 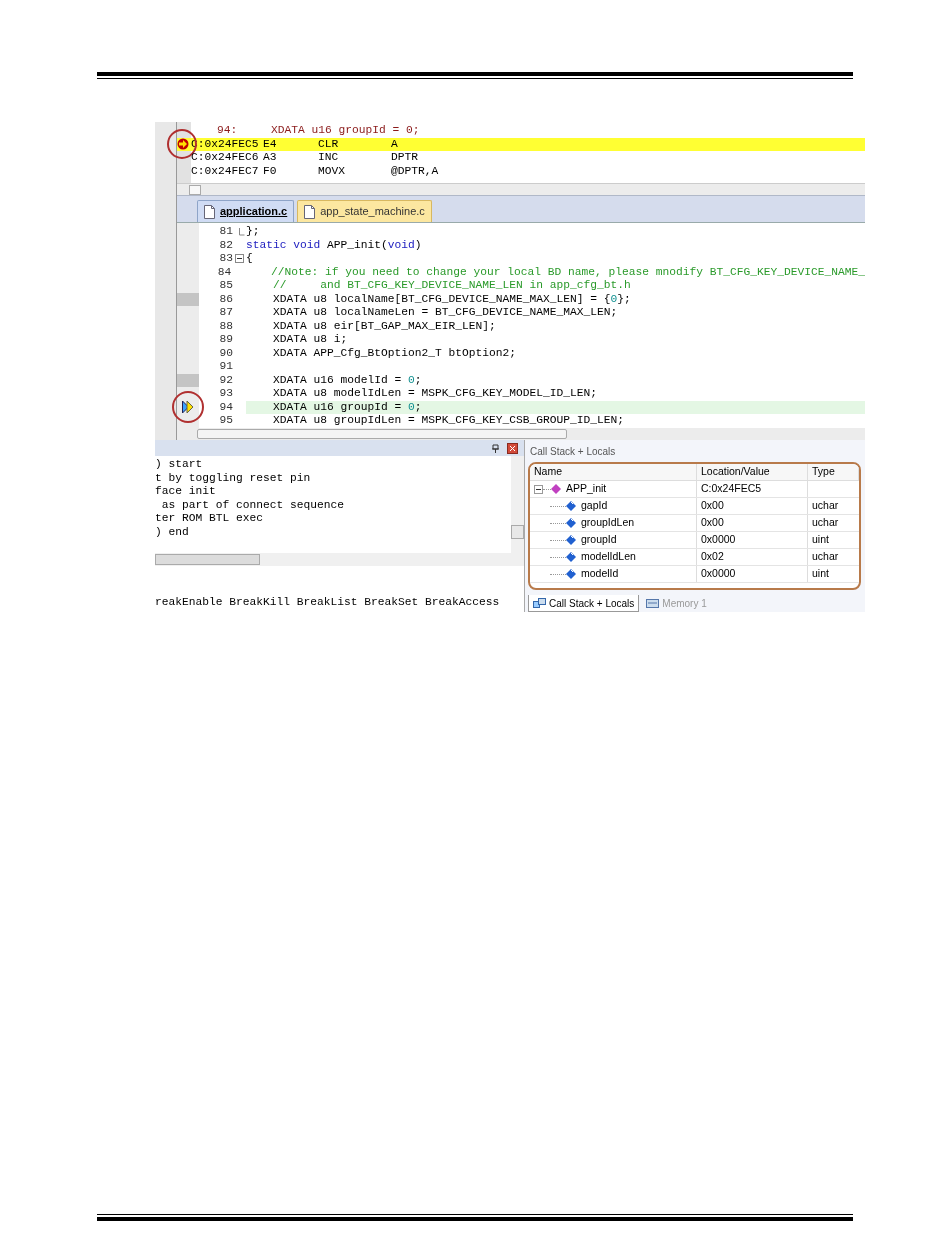 What do you see at coordinates (270, 158) in the screenshot?
I see `instruction-opcode: A3` at bounding box center [270, 158].